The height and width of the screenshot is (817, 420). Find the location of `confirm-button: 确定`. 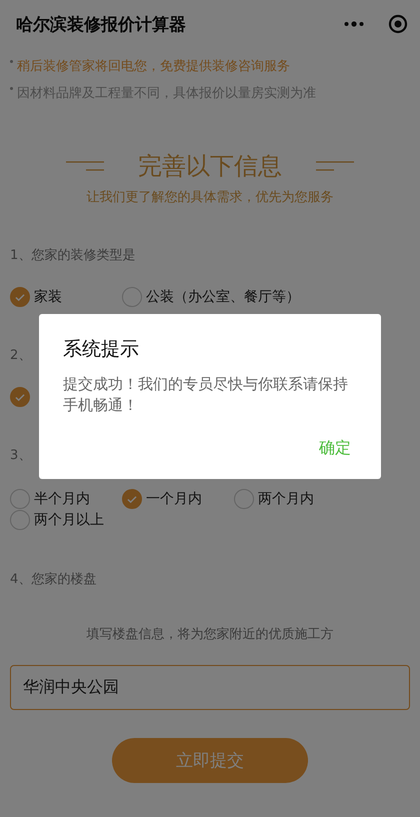

confirm-button: 确定 is located at coordinates (335, 448).